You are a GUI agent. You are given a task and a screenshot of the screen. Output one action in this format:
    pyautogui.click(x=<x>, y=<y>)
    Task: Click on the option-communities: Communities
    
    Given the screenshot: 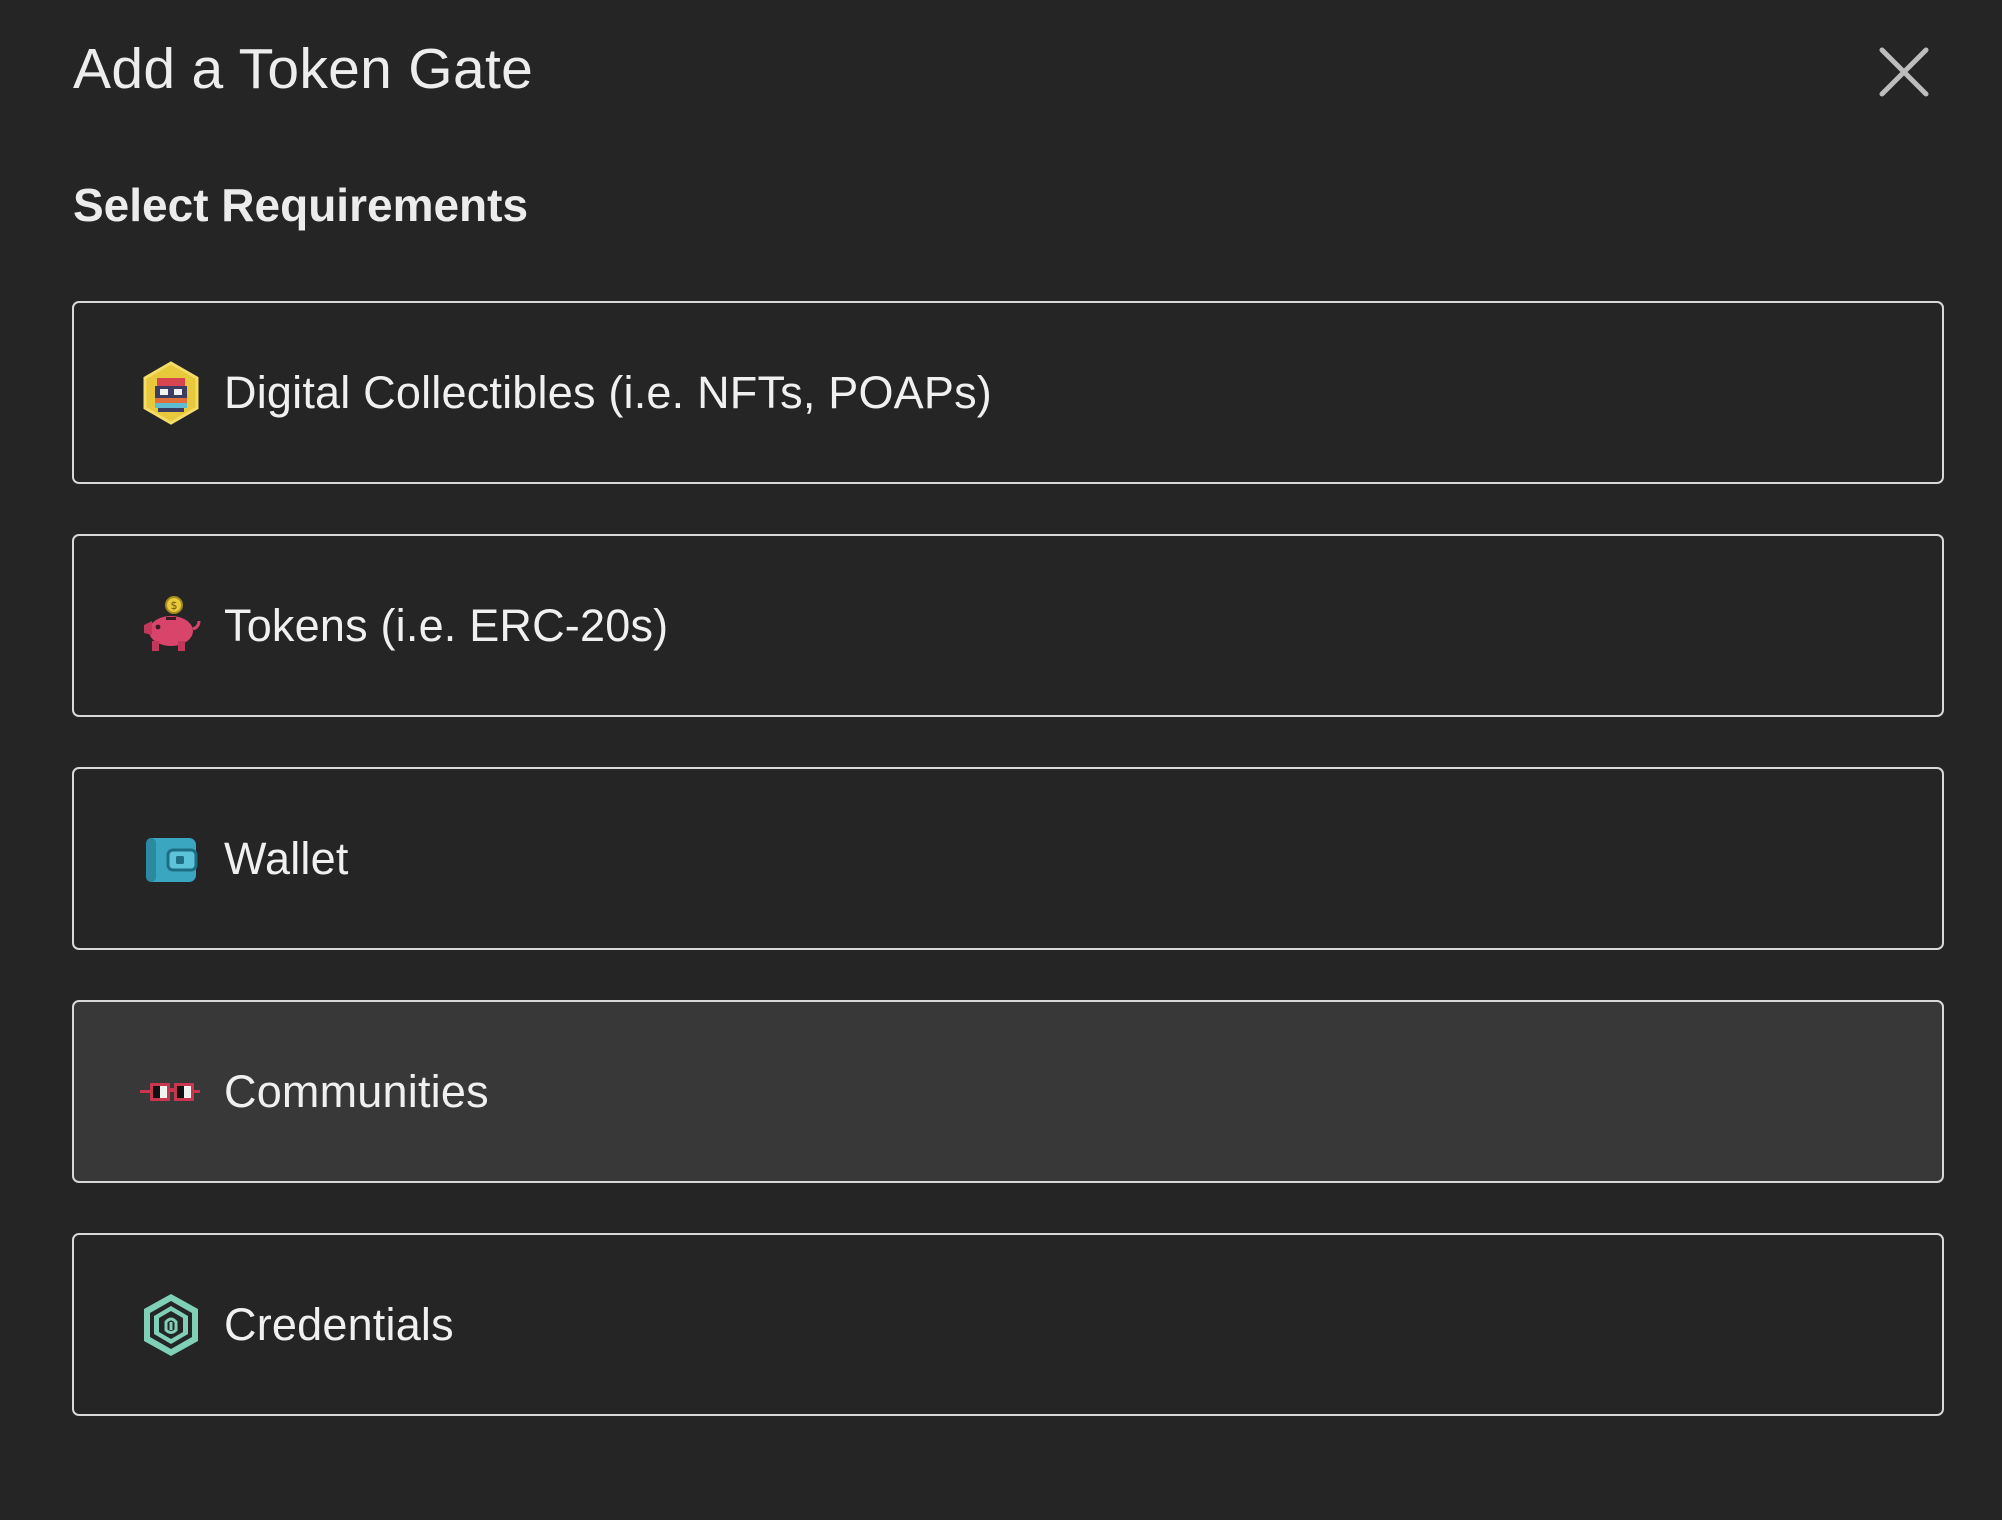 What is the action you would take?
    pyautogui.click(x=1008, y=1091)
    